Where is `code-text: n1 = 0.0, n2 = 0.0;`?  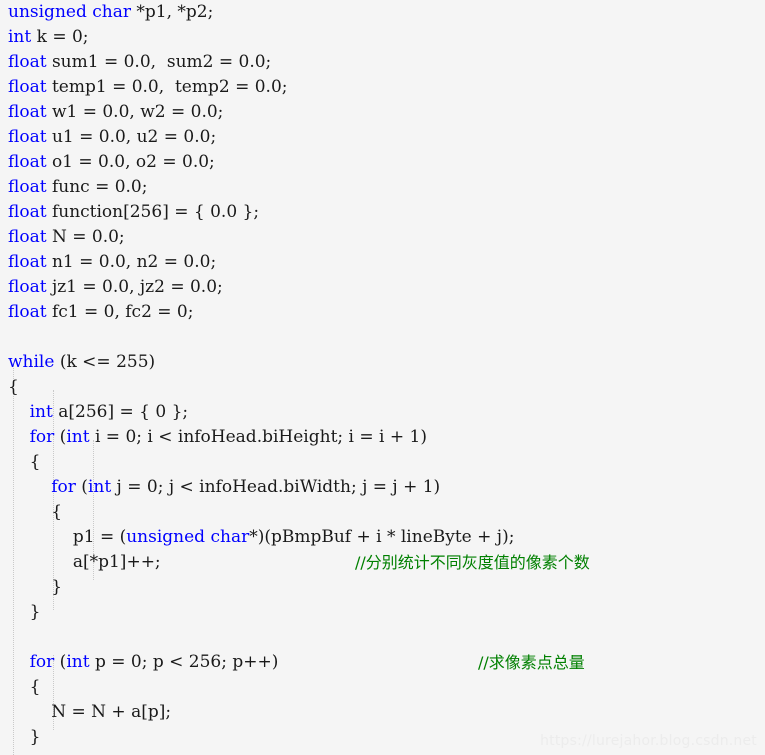 code-text: n1 = 0.0, n2 = 0.0; is located at coordinates (131, 262).